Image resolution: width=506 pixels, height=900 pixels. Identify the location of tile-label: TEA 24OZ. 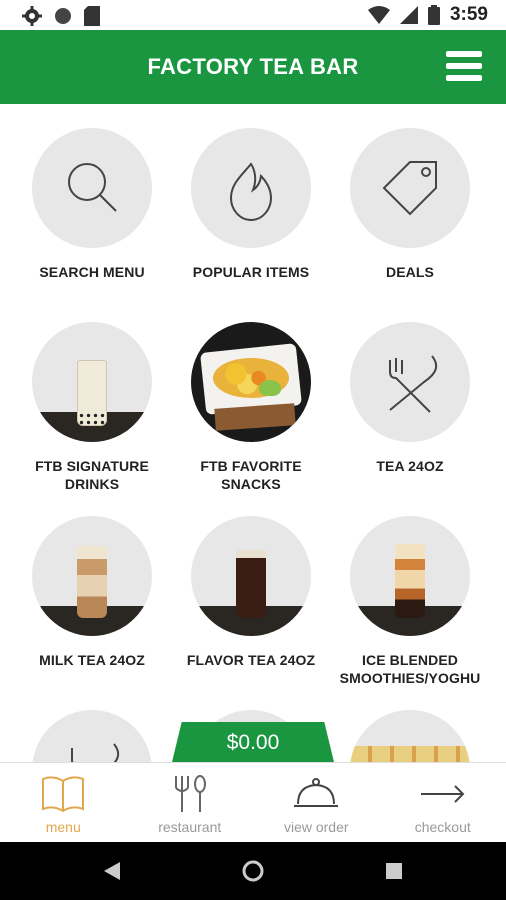
(410, 466).